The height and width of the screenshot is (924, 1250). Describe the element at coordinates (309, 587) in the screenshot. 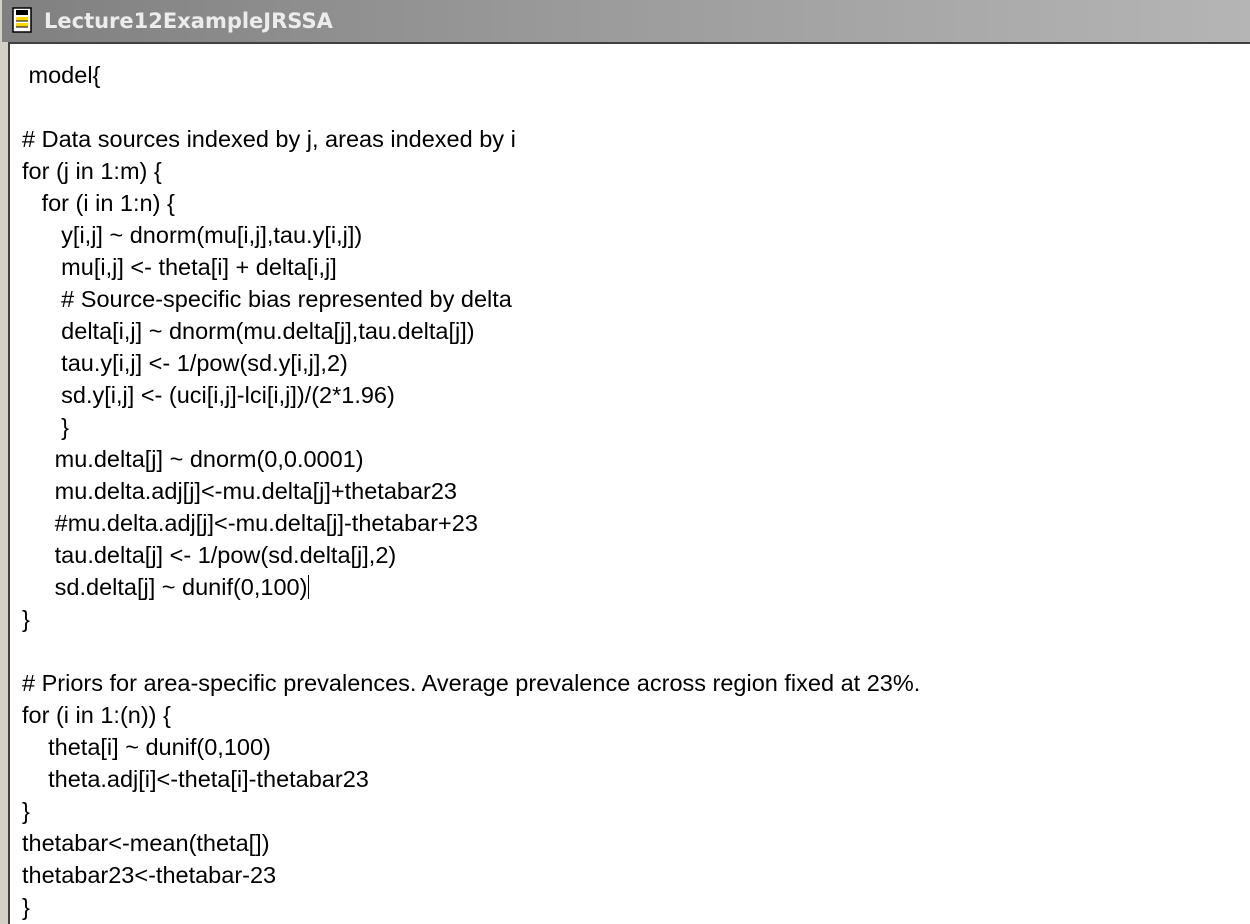

I see `text-caret` at that location.